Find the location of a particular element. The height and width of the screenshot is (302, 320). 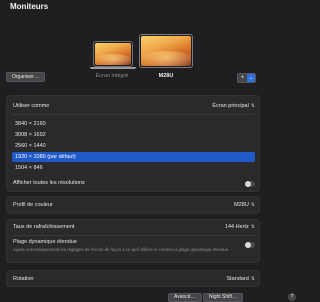

use-as-select: Écran principal ⇅ is located at coordinates (233, 106).